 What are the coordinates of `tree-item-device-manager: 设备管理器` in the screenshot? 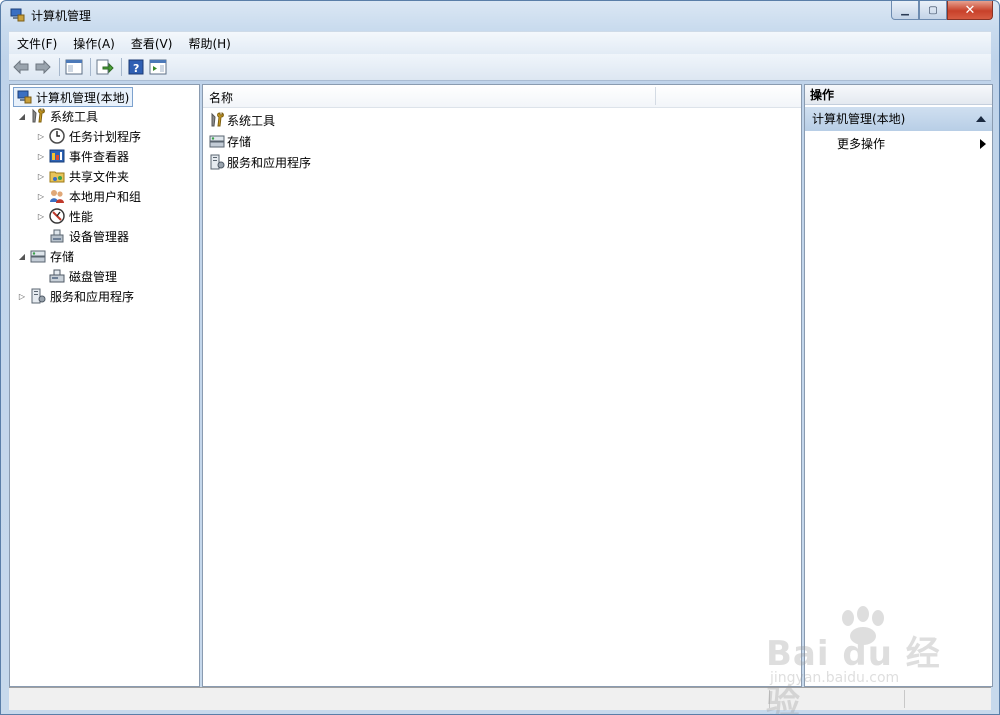 It's located at (82, 236).